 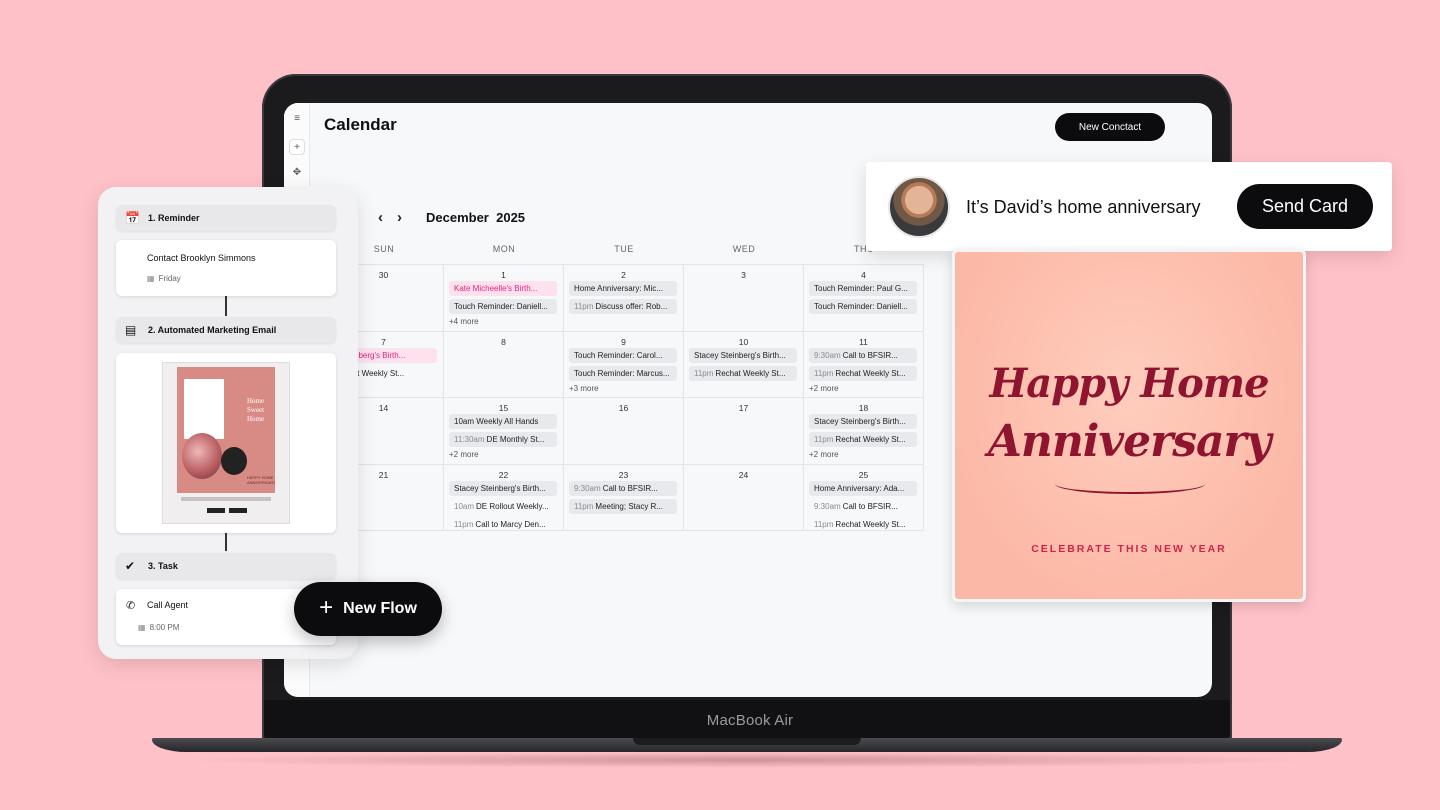 What do you see at coordinates (380, 217) in the screenshot?
I see `chevron-left-icon: ‹` at bounding box center [380, 217].